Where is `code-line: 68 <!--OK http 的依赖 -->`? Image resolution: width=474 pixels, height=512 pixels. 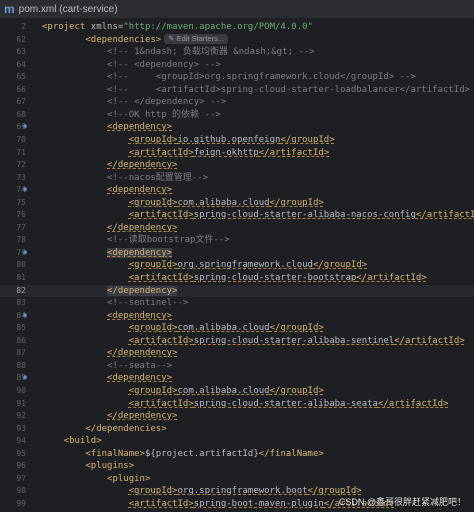 code-line: 68 <!--OK http 的依赖 --> is located at coordinates (237, 115).